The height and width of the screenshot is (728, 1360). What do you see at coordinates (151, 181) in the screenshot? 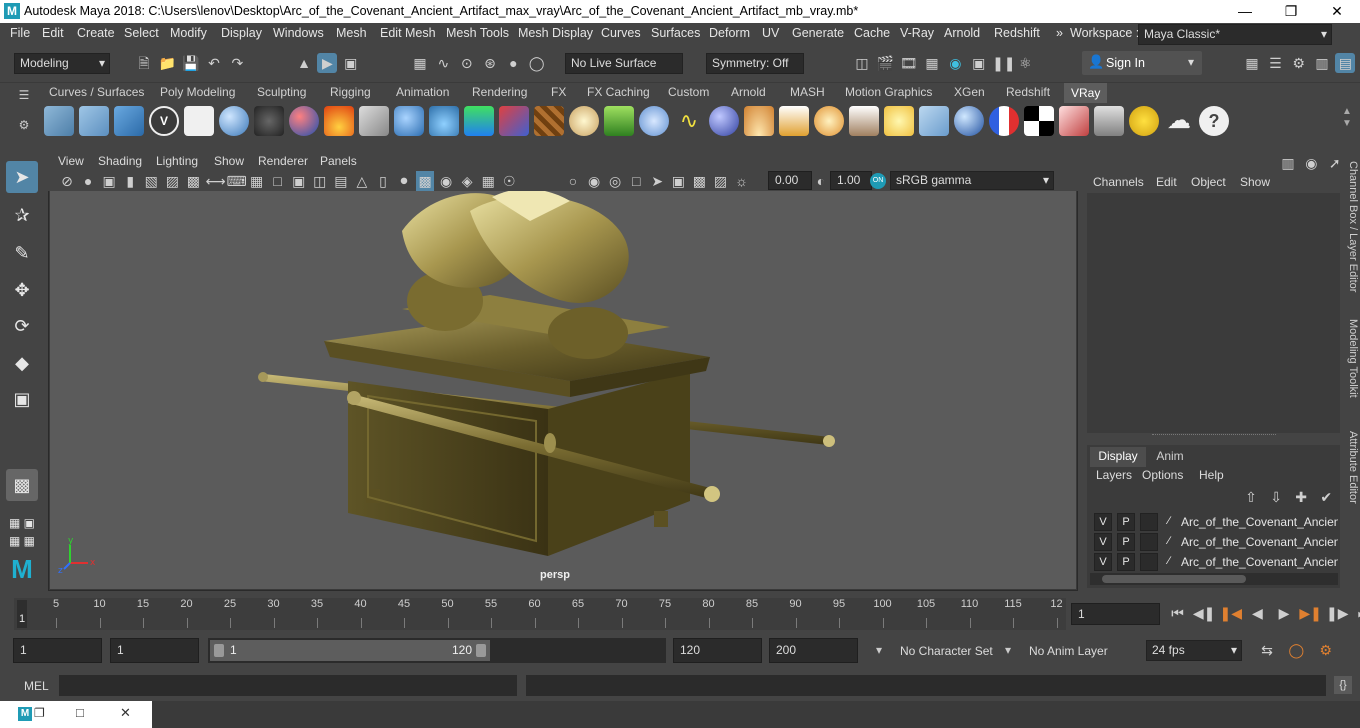
I see `resolution-gate-icon: ▧` at bounding box center [151, 181].